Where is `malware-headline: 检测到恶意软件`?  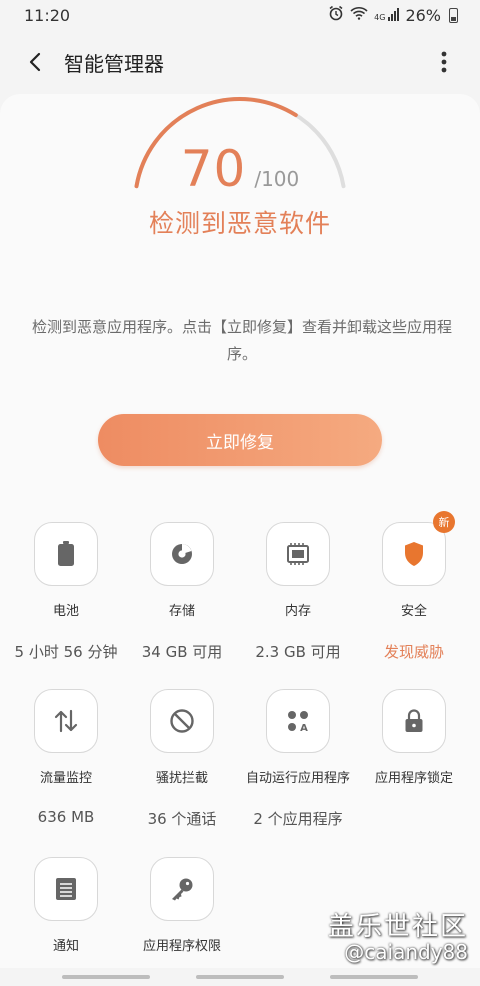
malware-headline: 检测到恶意软件 is located at coordinates (239, 223).